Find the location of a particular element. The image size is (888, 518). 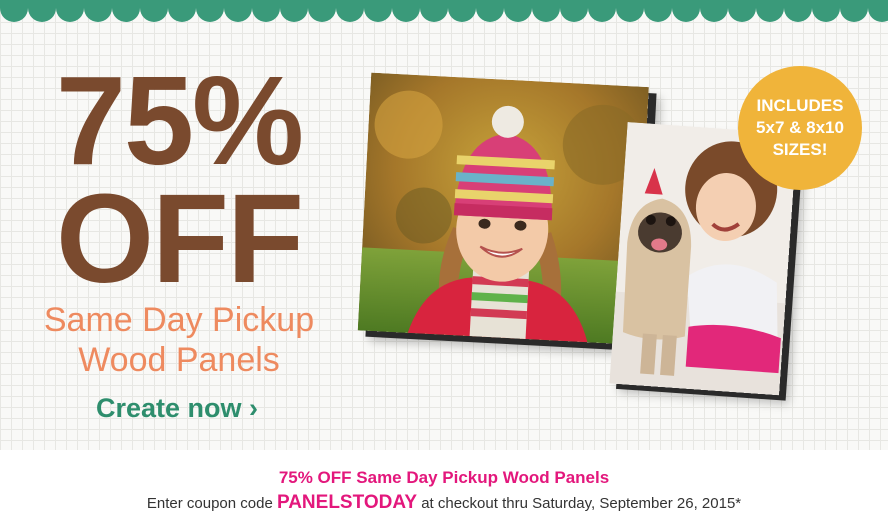

offer-title: 75% OFF Same Day Pickup Wood Panels is located at coordinates (444, 477).